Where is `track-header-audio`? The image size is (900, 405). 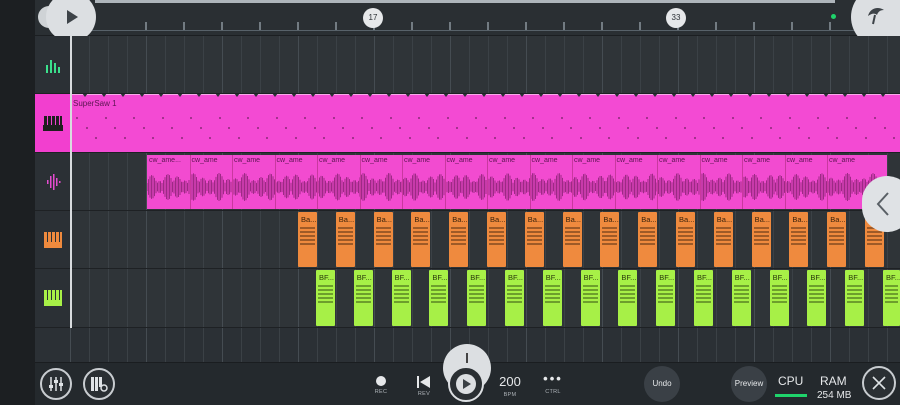
track-header-audio is located at coordinates (52, 181).